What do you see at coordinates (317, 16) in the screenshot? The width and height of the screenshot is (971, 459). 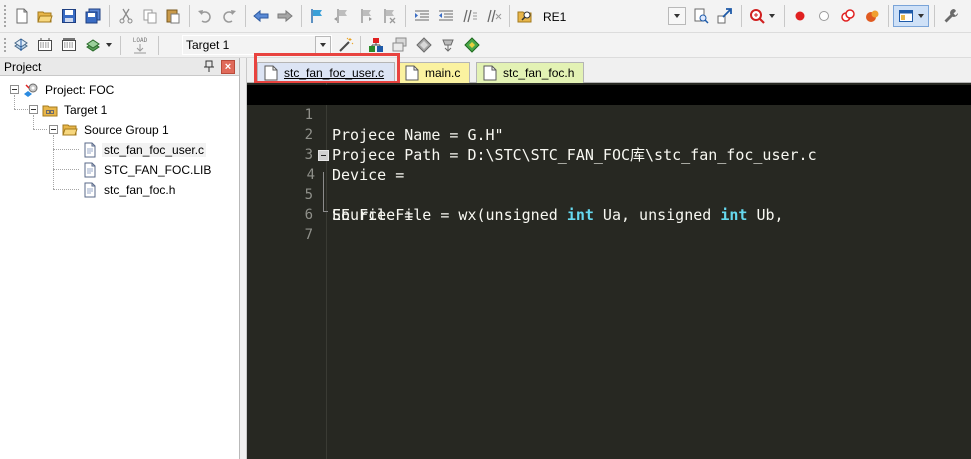 I see `insert-bookmark-button` at bounding box center [317, 16].